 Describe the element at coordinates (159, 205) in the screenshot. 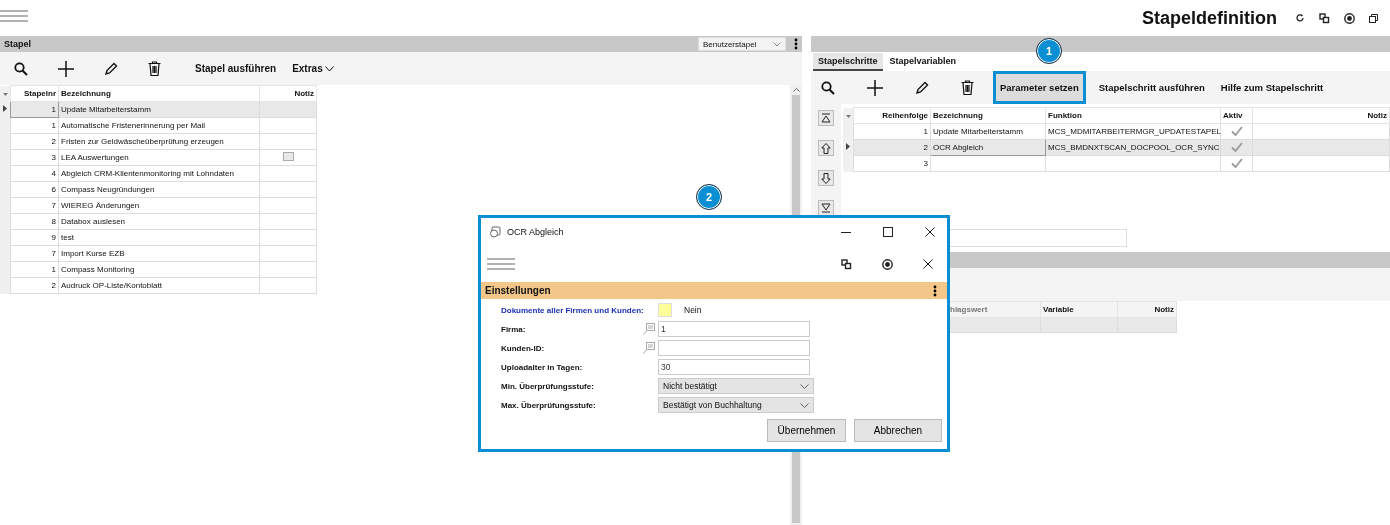

I see `table-cell: WIEREG Änderungen` at that location.